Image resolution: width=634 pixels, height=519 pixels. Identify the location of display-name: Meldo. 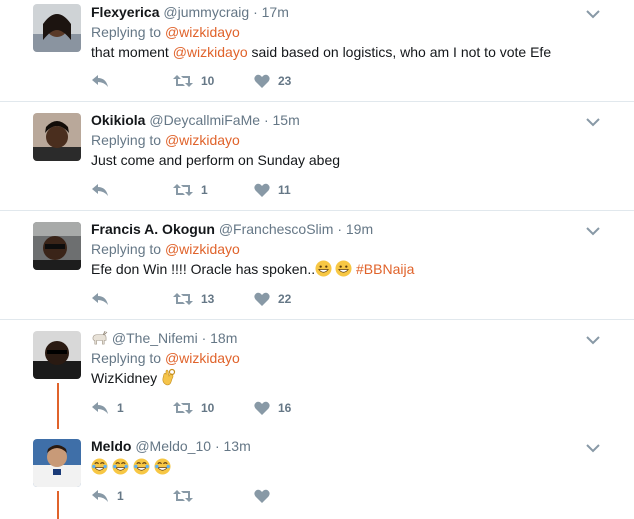
(111, 446).